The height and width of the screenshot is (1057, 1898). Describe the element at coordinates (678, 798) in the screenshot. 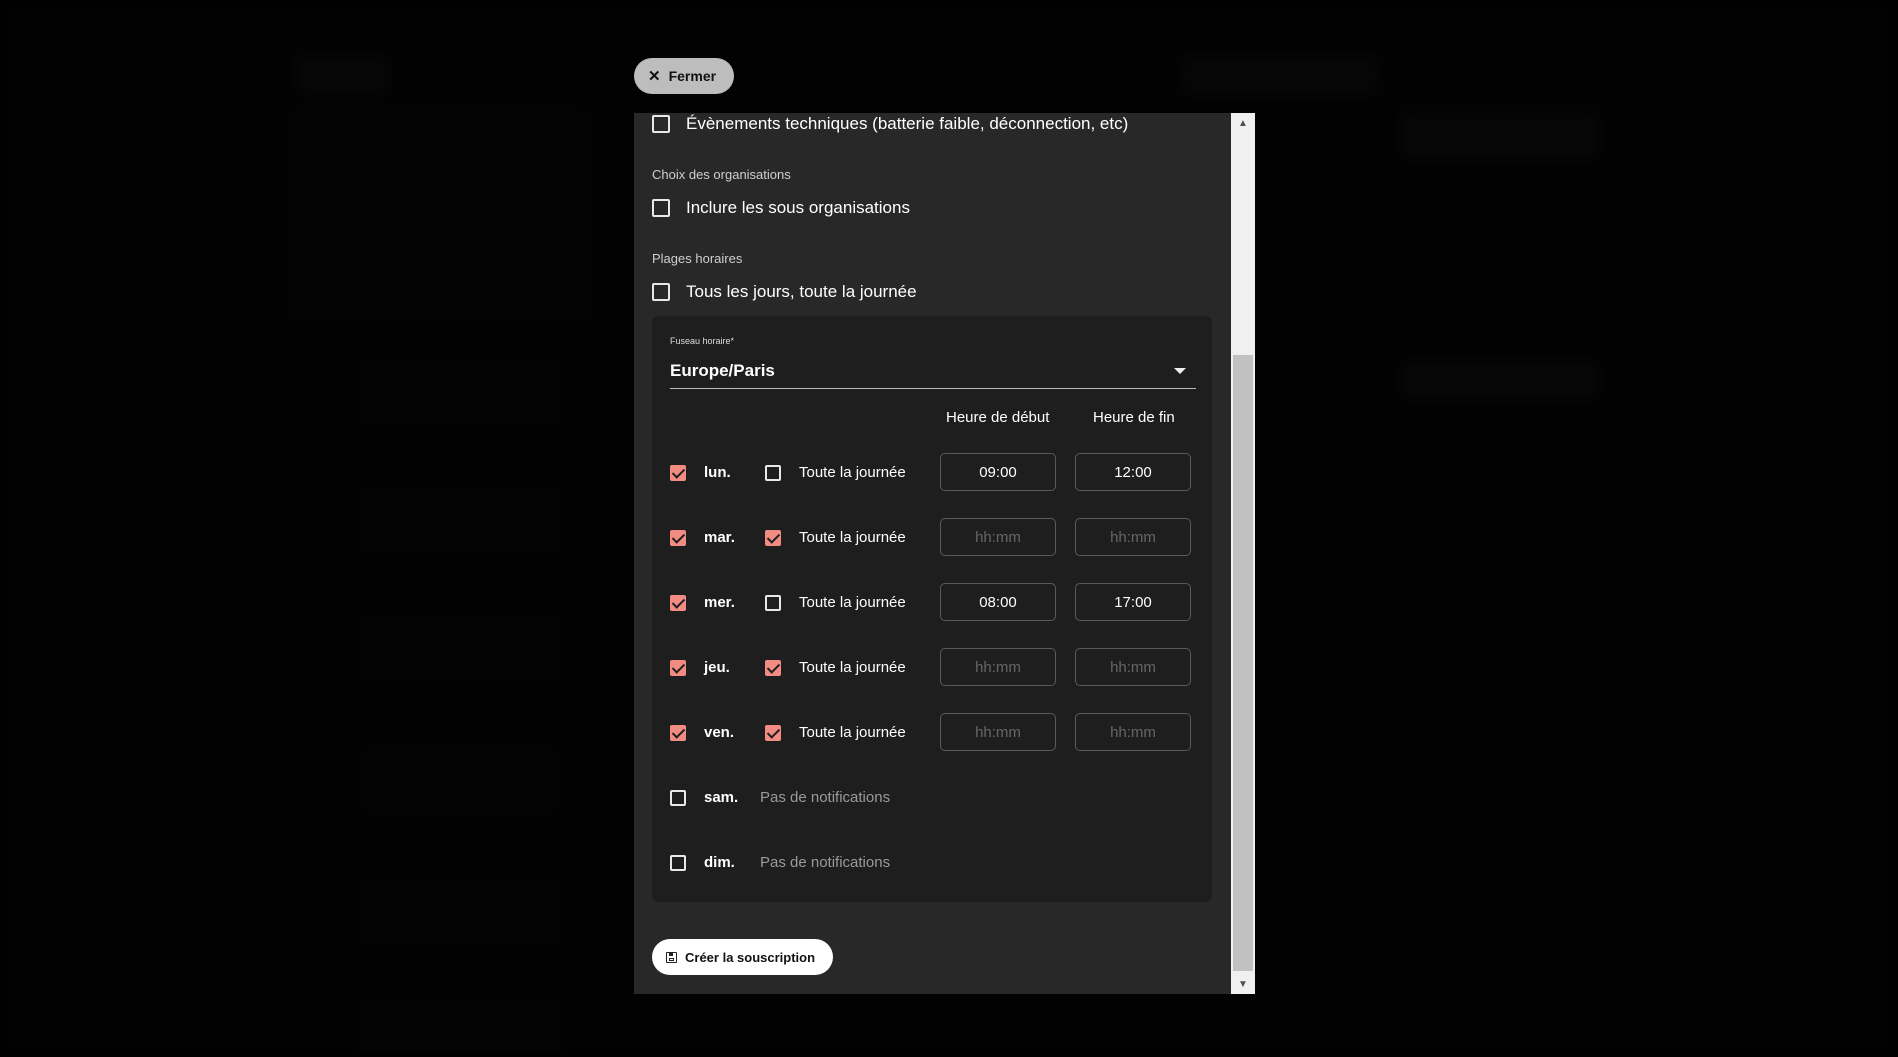

I see `day-checkbox-saturday` at that location.